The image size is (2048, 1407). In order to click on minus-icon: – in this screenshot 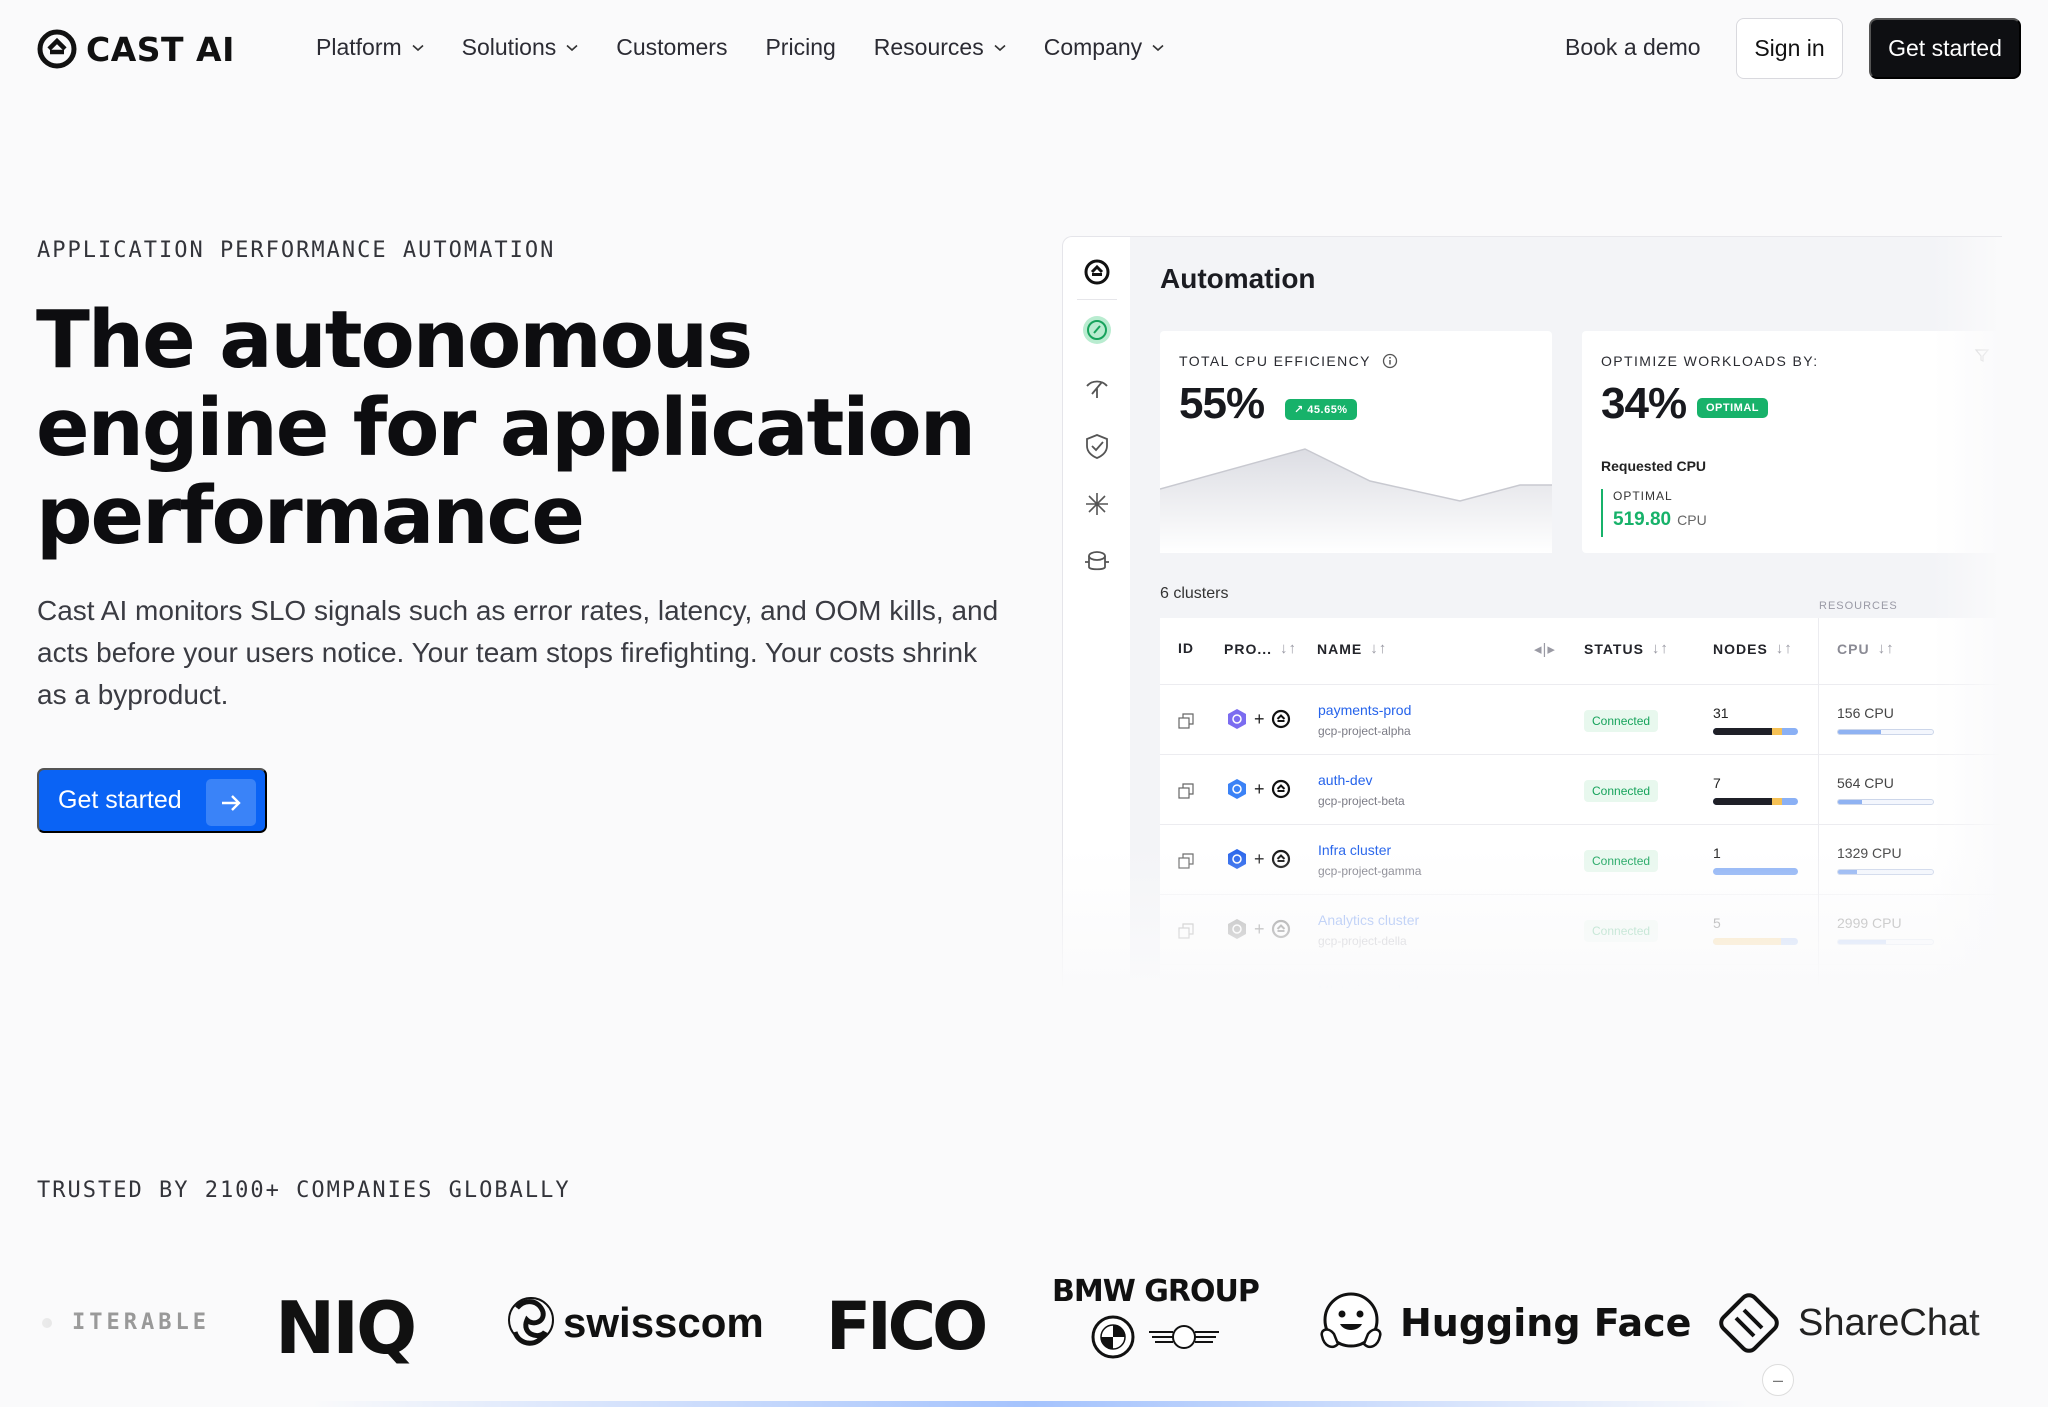, I will do `click(1778, 1380)`.